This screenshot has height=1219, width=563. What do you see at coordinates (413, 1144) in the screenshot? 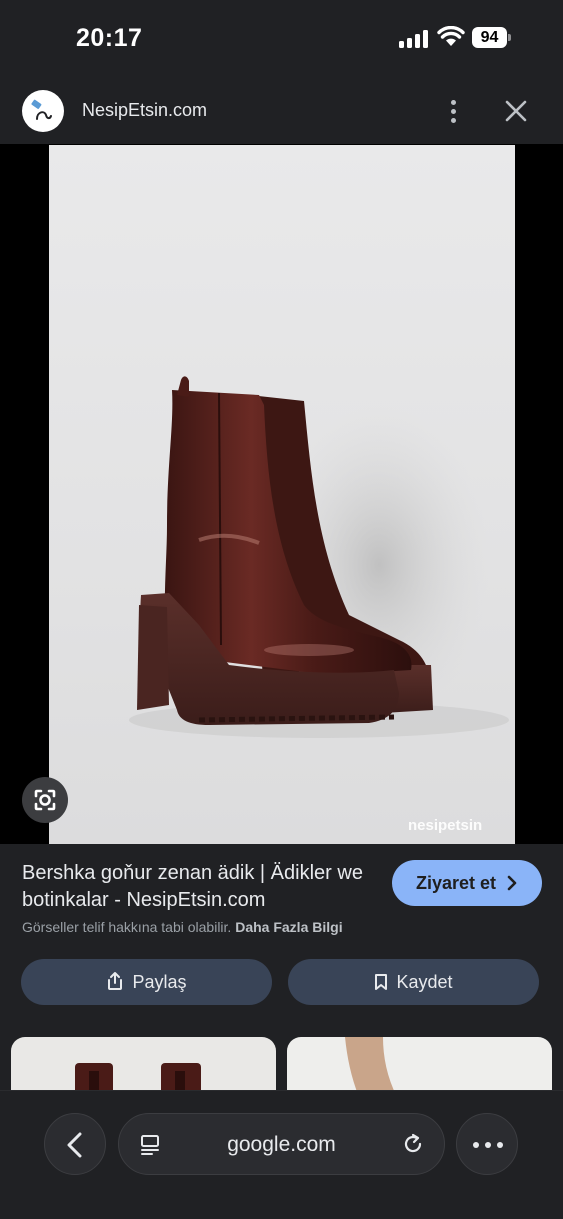
I see `reload-icon` at bounding box center [413, 1144].